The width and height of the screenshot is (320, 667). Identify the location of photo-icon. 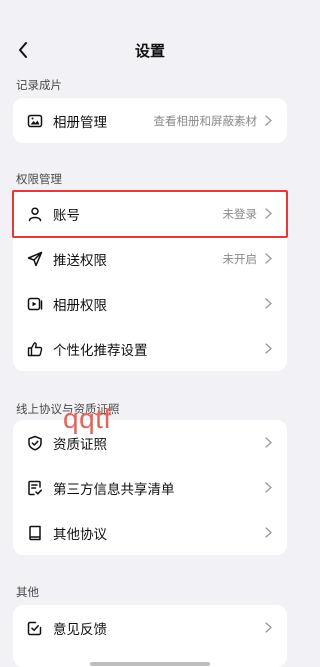
(35, 121).